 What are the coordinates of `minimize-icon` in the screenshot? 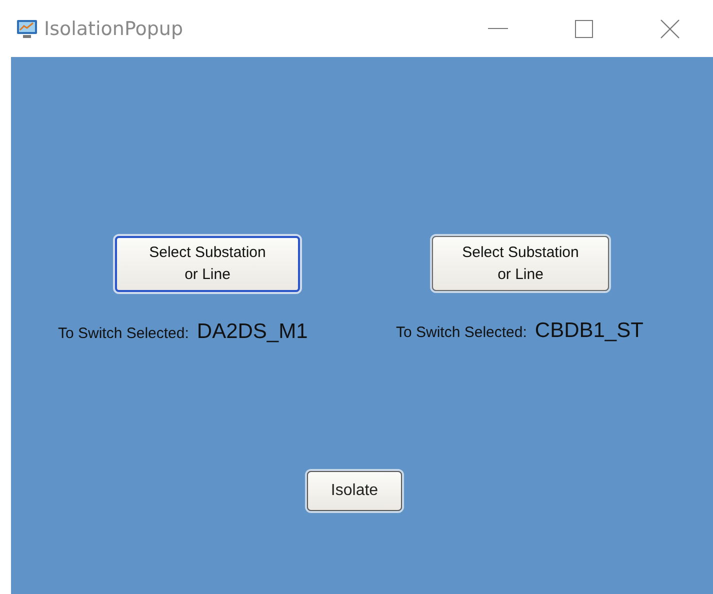 It's located at (498, 29).